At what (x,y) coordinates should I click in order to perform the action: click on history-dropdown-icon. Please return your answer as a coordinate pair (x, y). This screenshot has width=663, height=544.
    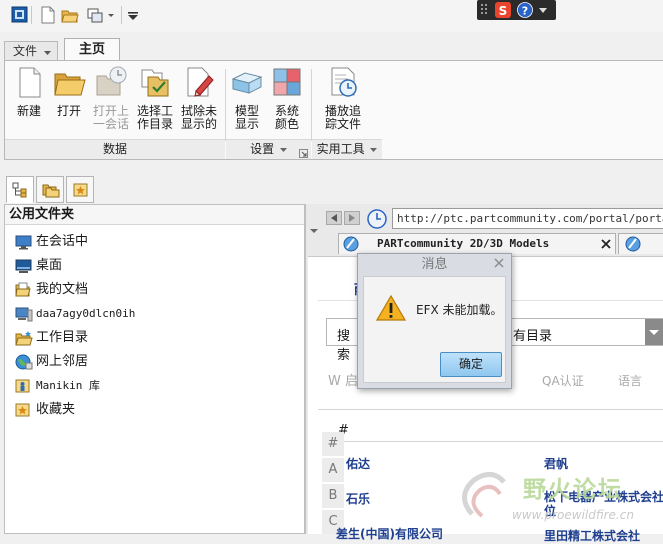
    Looking at the image, I should click on (314, 228).